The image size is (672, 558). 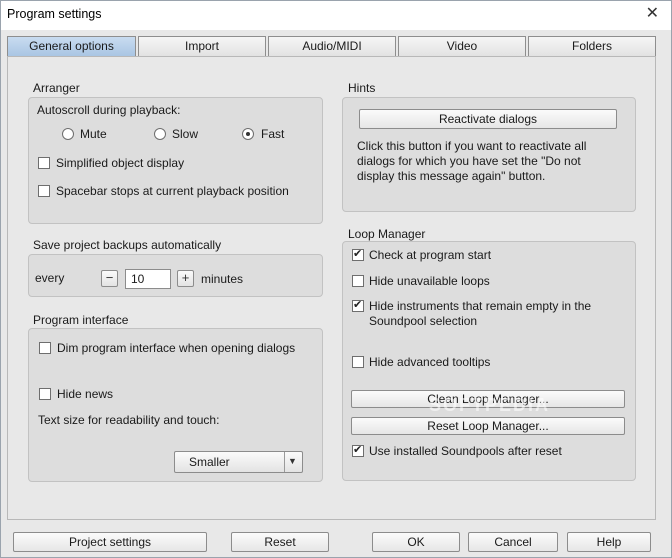 I want to click on tab-general-options: General options, so click(x=71, y=46).